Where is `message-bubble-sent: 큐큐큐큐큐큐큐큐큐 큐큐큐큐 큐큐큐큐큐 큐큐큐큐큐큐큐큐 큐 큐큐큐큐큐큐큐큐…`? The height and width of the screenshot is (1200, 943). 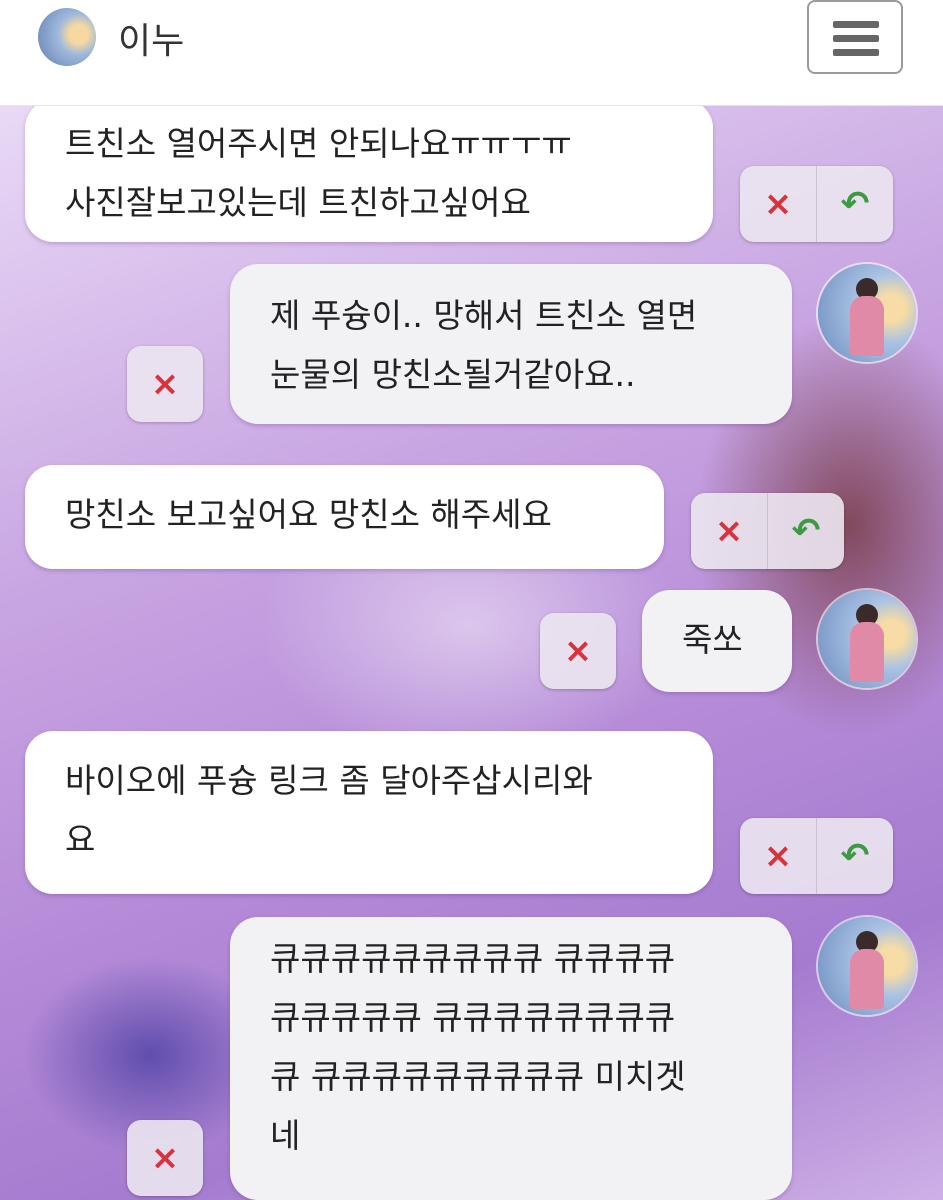
message-bubble-sent: 큐큐큐큐큐큐큐큐큐 큐큐큐큐 큐큐큐큐큐 큐큐큐큐큐큐큐큐 큐 큐큐큐큐큐큐큐큐… is located at coordinates (511, 1058).